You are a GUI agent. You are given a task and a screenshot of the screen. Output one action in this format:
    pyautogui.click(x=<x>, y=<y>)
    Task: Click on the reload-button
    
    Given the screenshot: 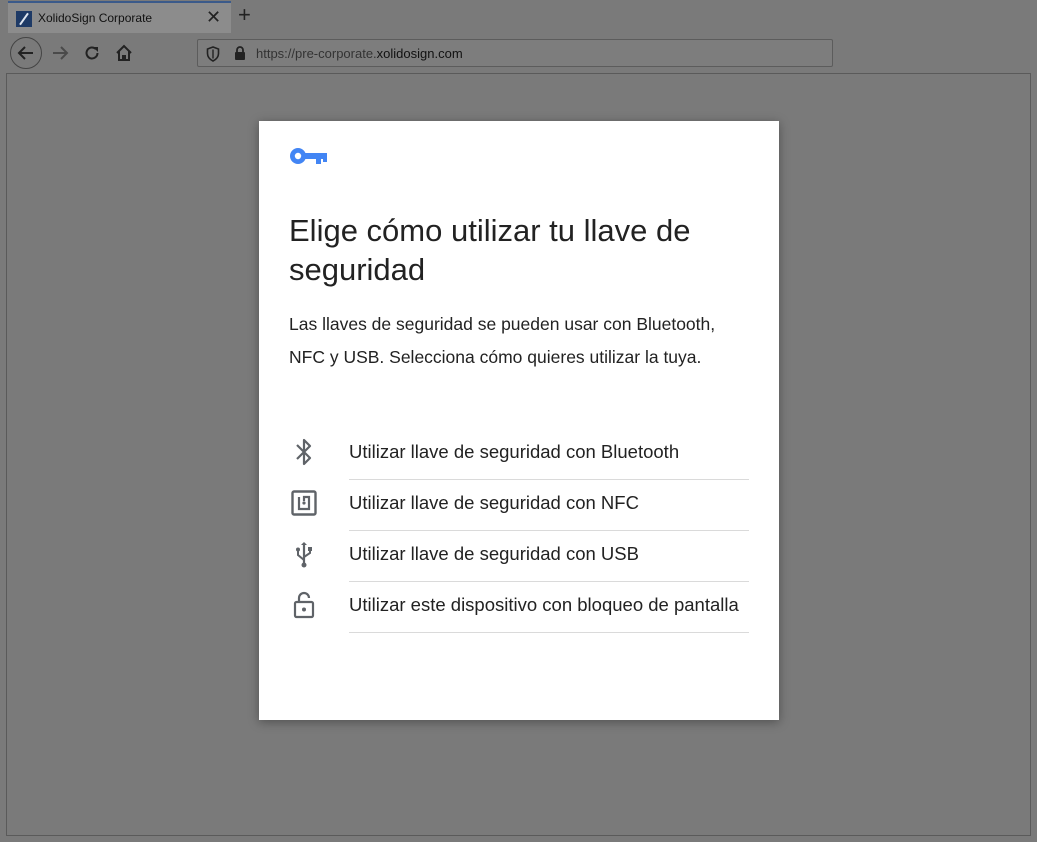 What is the action you would take?
    pyautogui.click(x=92, y=53)
    